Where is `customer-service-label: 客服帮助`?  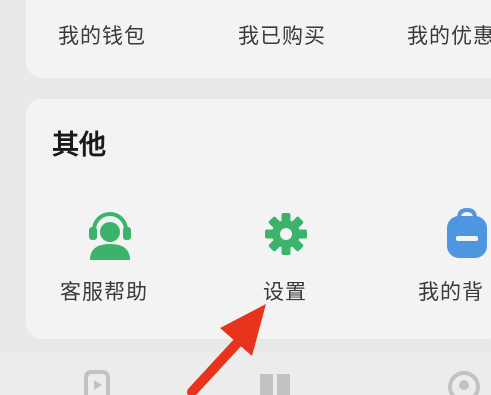
customer-service-label: 客服帮助 is located at coordinates (104, 292).